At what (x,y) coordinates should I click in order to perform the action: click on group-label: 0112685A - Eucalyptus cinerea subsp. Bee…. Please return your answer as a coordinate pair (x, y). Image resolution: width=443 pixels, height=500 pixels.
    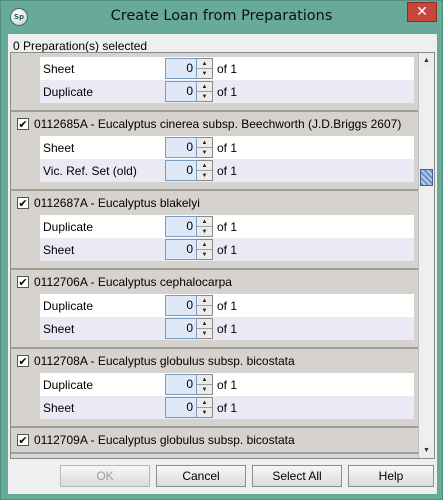
    Looking at the image, I should click on (218, 124).